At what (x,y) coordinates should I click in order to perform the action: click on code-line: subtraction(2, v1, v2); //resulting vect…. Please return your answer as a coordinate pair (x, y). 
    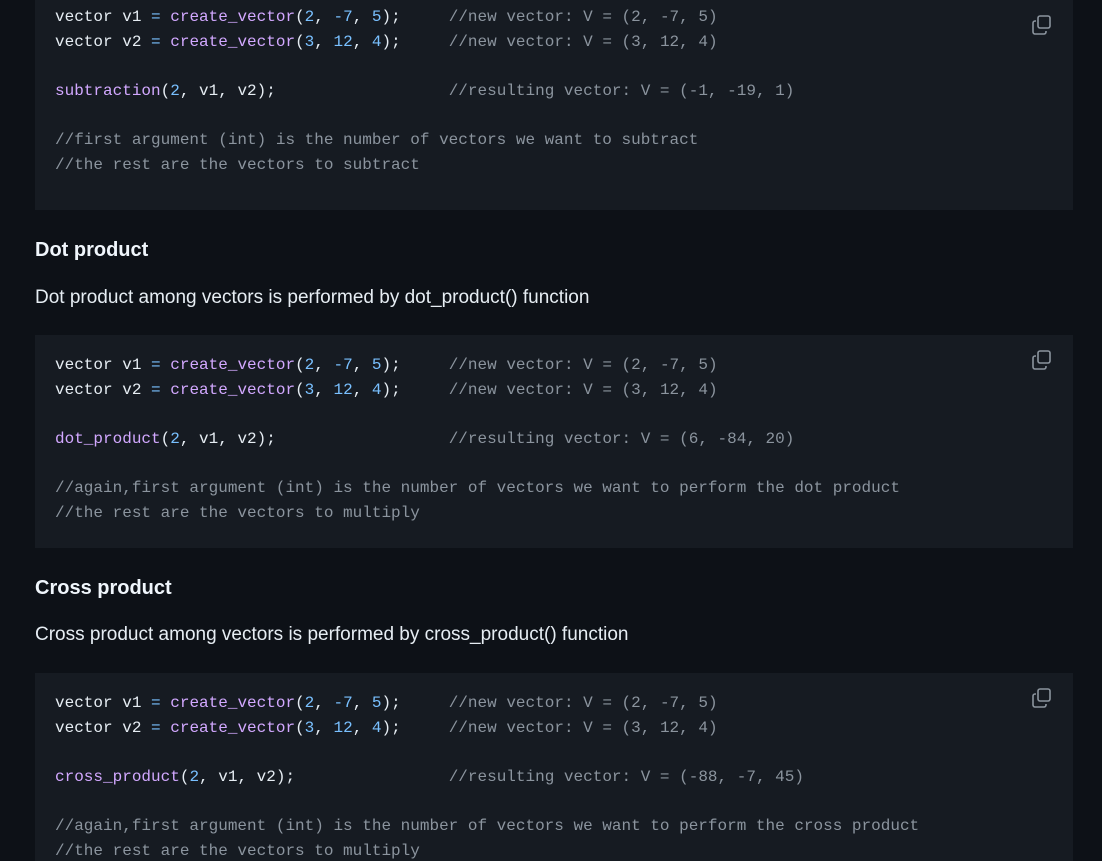
    Looking at the image, I should click on (554, 91).